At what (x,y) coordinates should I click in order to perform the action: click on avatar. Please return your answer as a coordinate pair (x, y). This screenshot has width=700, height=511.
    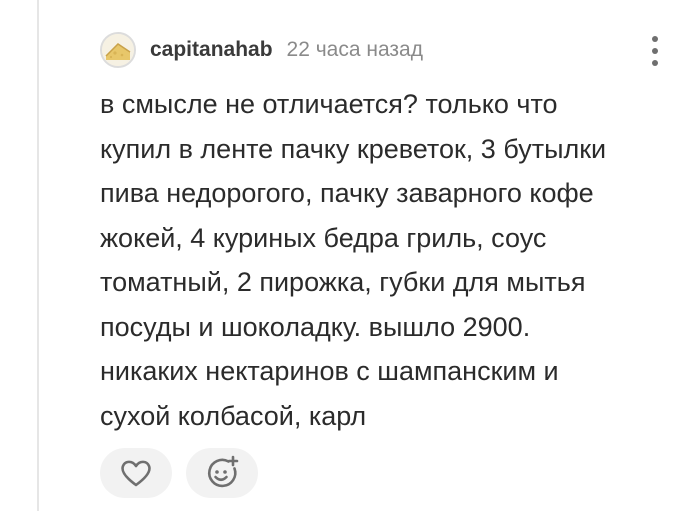
    Looking at the image, I should click on (118, 50).